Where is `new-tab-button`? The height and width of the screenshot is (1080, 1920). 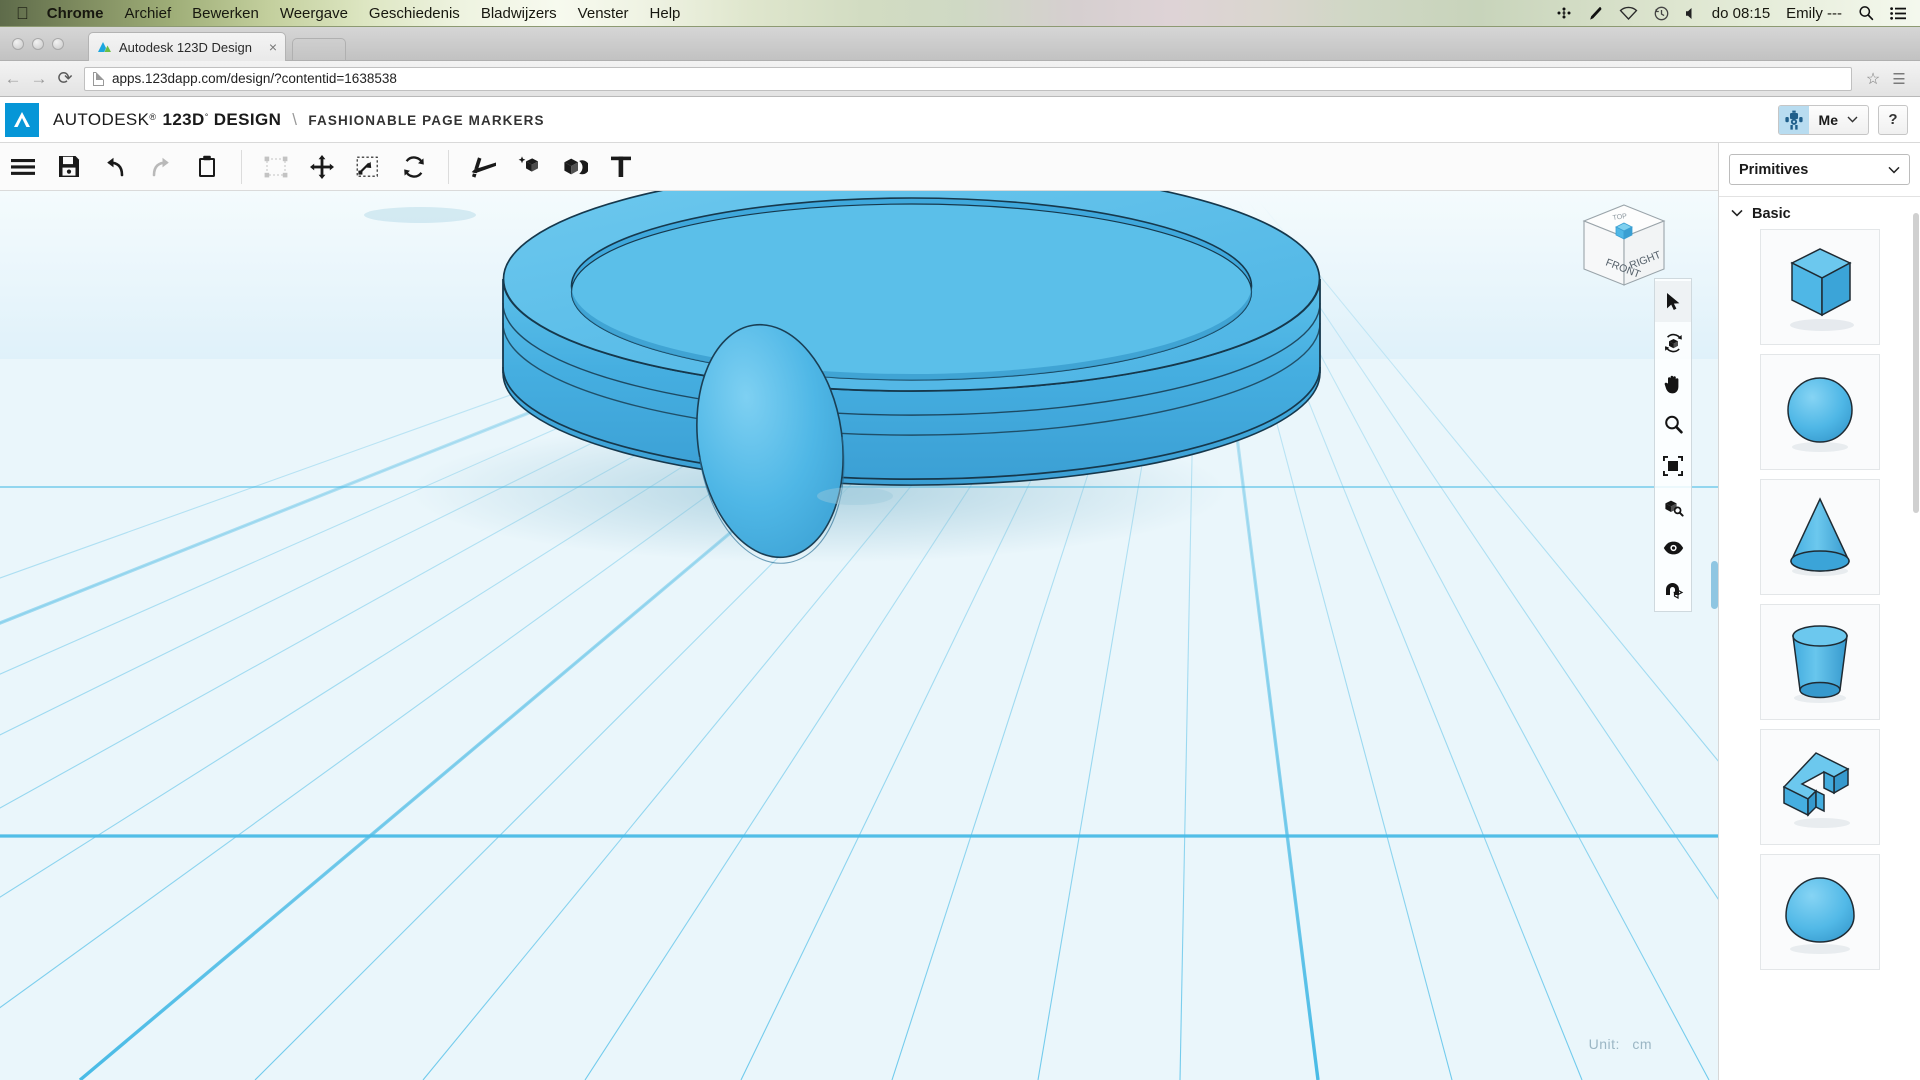 new-tab-button is located at coordinates (319, 49).